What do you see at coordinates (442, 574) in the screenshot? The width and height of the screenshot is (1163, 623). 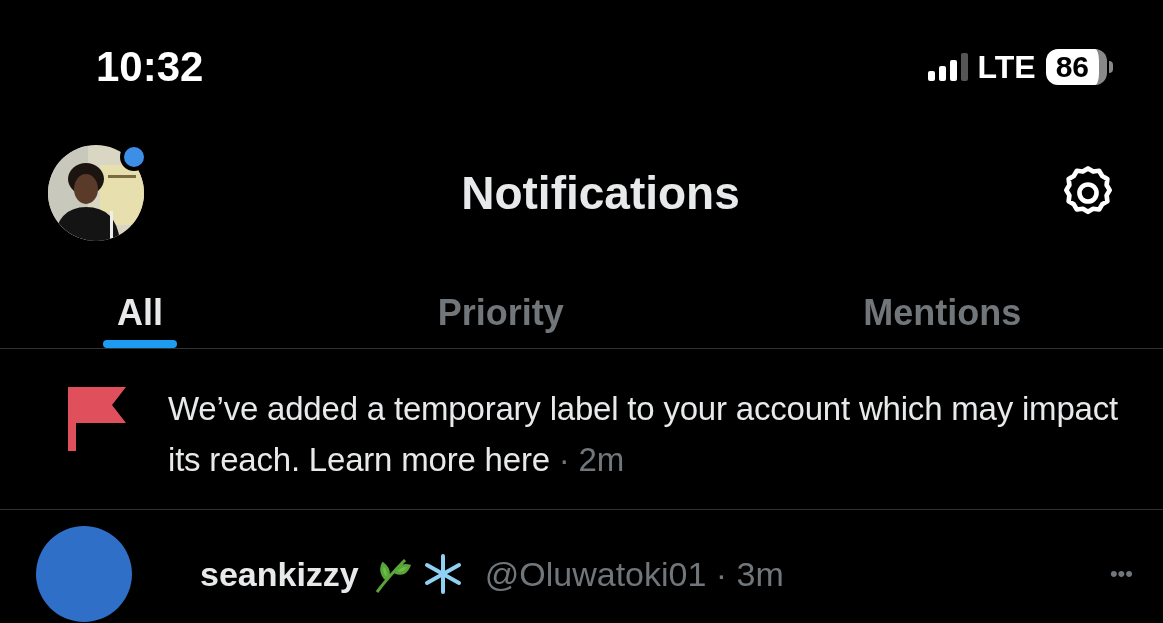 I see `snowflake-icon` at bounding box center [442, 574].